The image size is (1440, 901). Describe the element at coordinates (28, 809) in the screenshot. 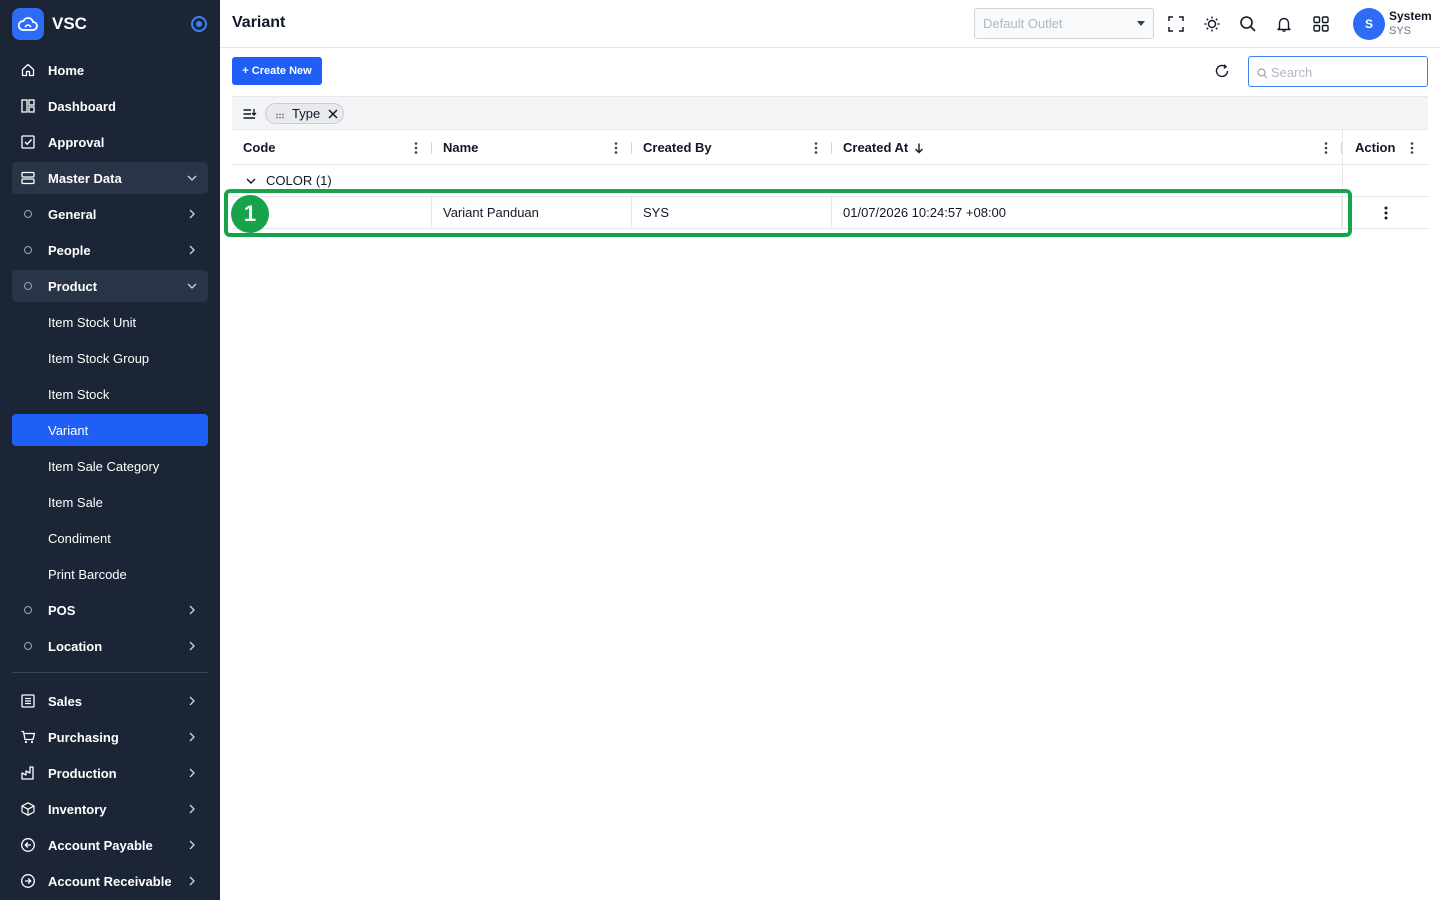

I see `box-icon` at that location.